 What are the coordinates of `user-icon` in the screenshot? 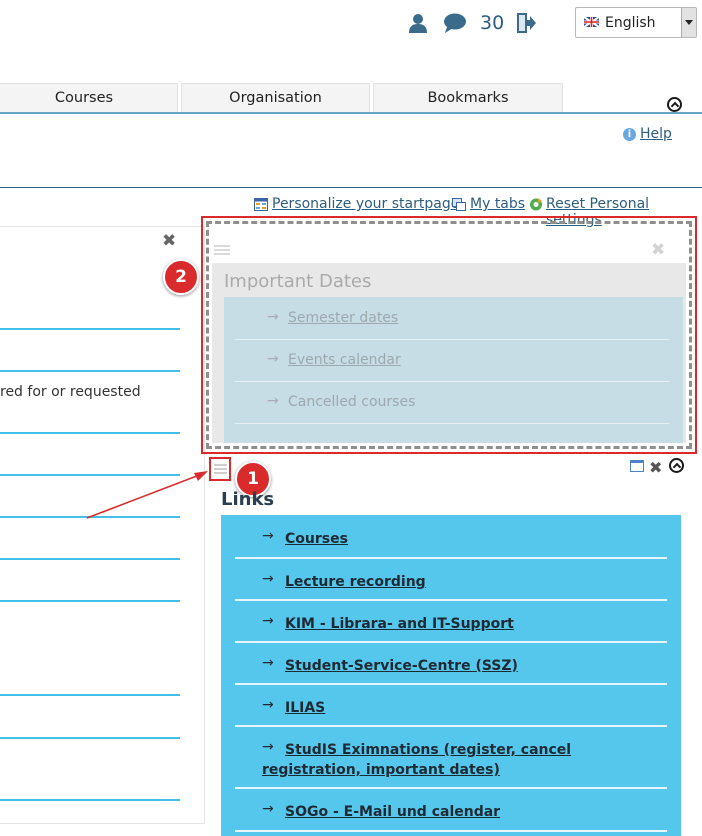 It's located at (418, 23).